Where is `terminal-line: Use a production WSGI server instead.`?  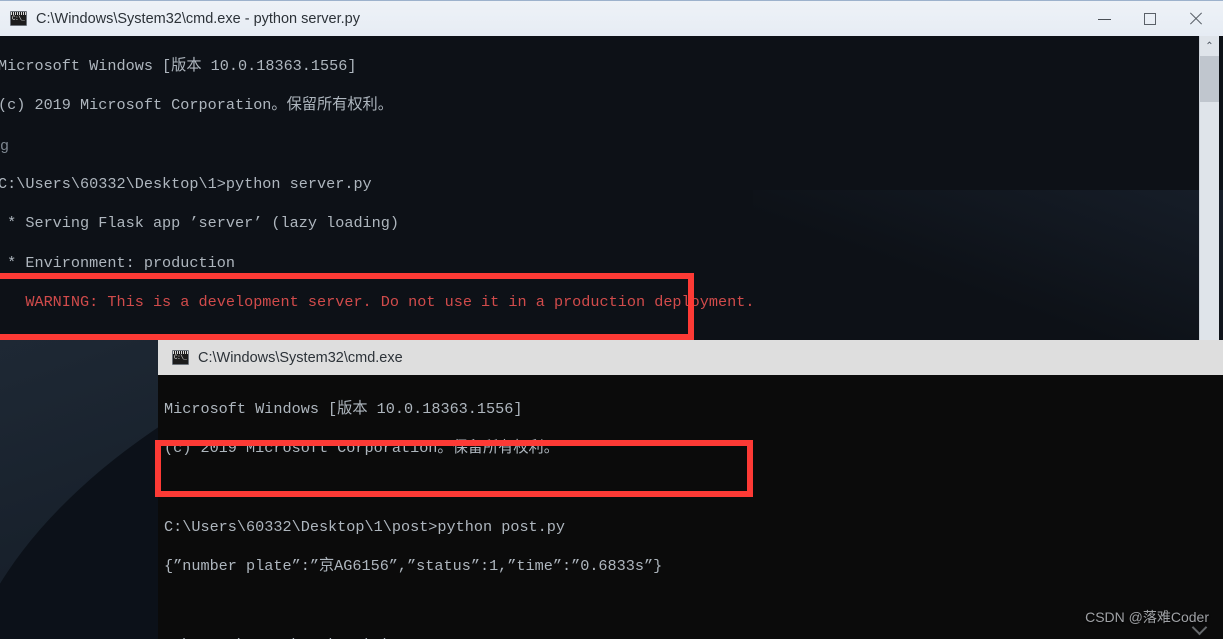
terminal-line: Use a production WSGI server instead. is located at coordinates (611, 336).